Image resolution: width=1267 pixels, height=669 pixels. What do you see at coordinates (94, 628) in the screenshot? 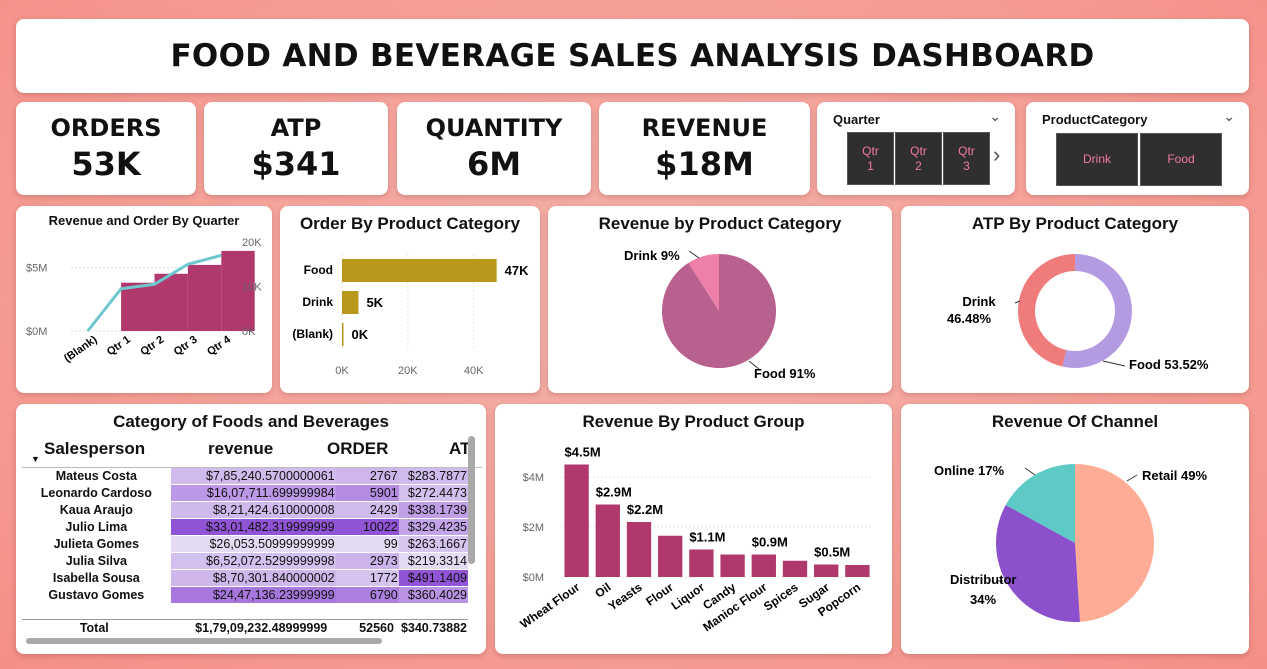
I see `total-label: Total` at bounding box center [94, 628].